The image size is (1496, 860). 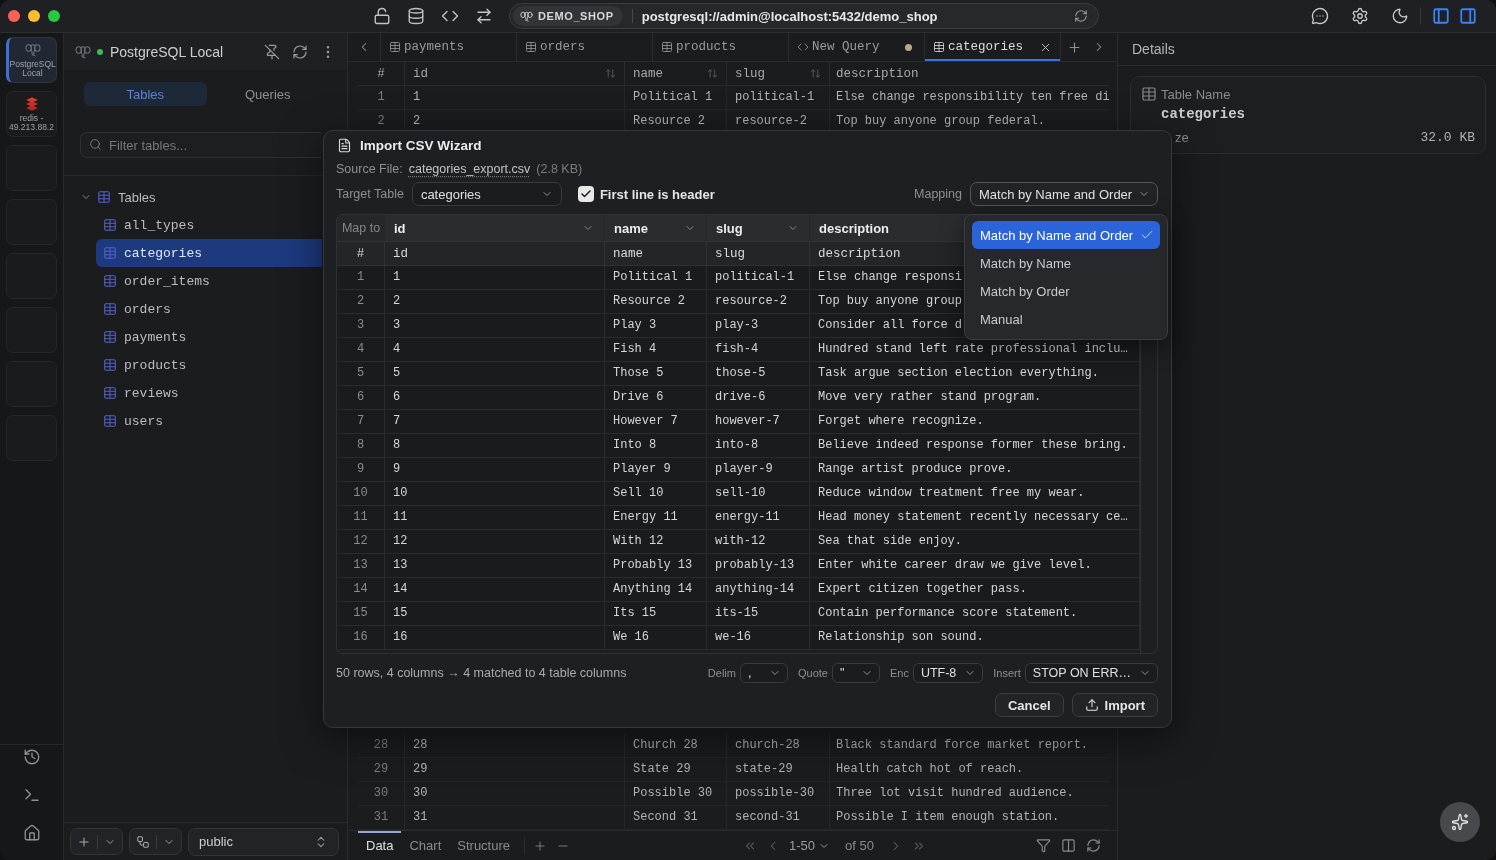 I want to click on table-cell: 1, so click(x=495, y=277).